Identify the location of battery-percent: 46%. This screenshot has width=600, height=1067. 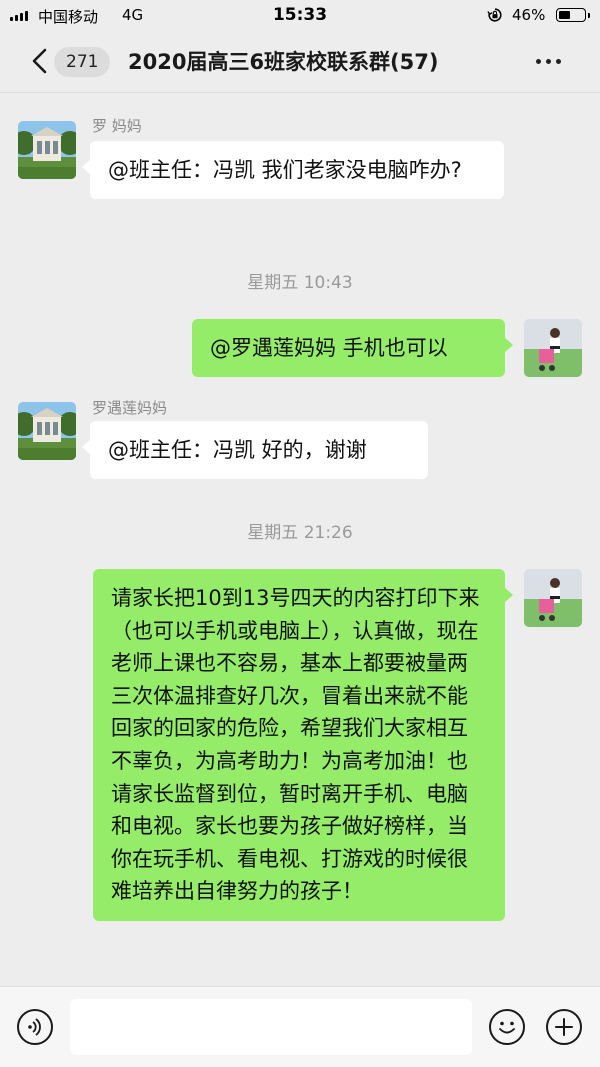
(529, 15).